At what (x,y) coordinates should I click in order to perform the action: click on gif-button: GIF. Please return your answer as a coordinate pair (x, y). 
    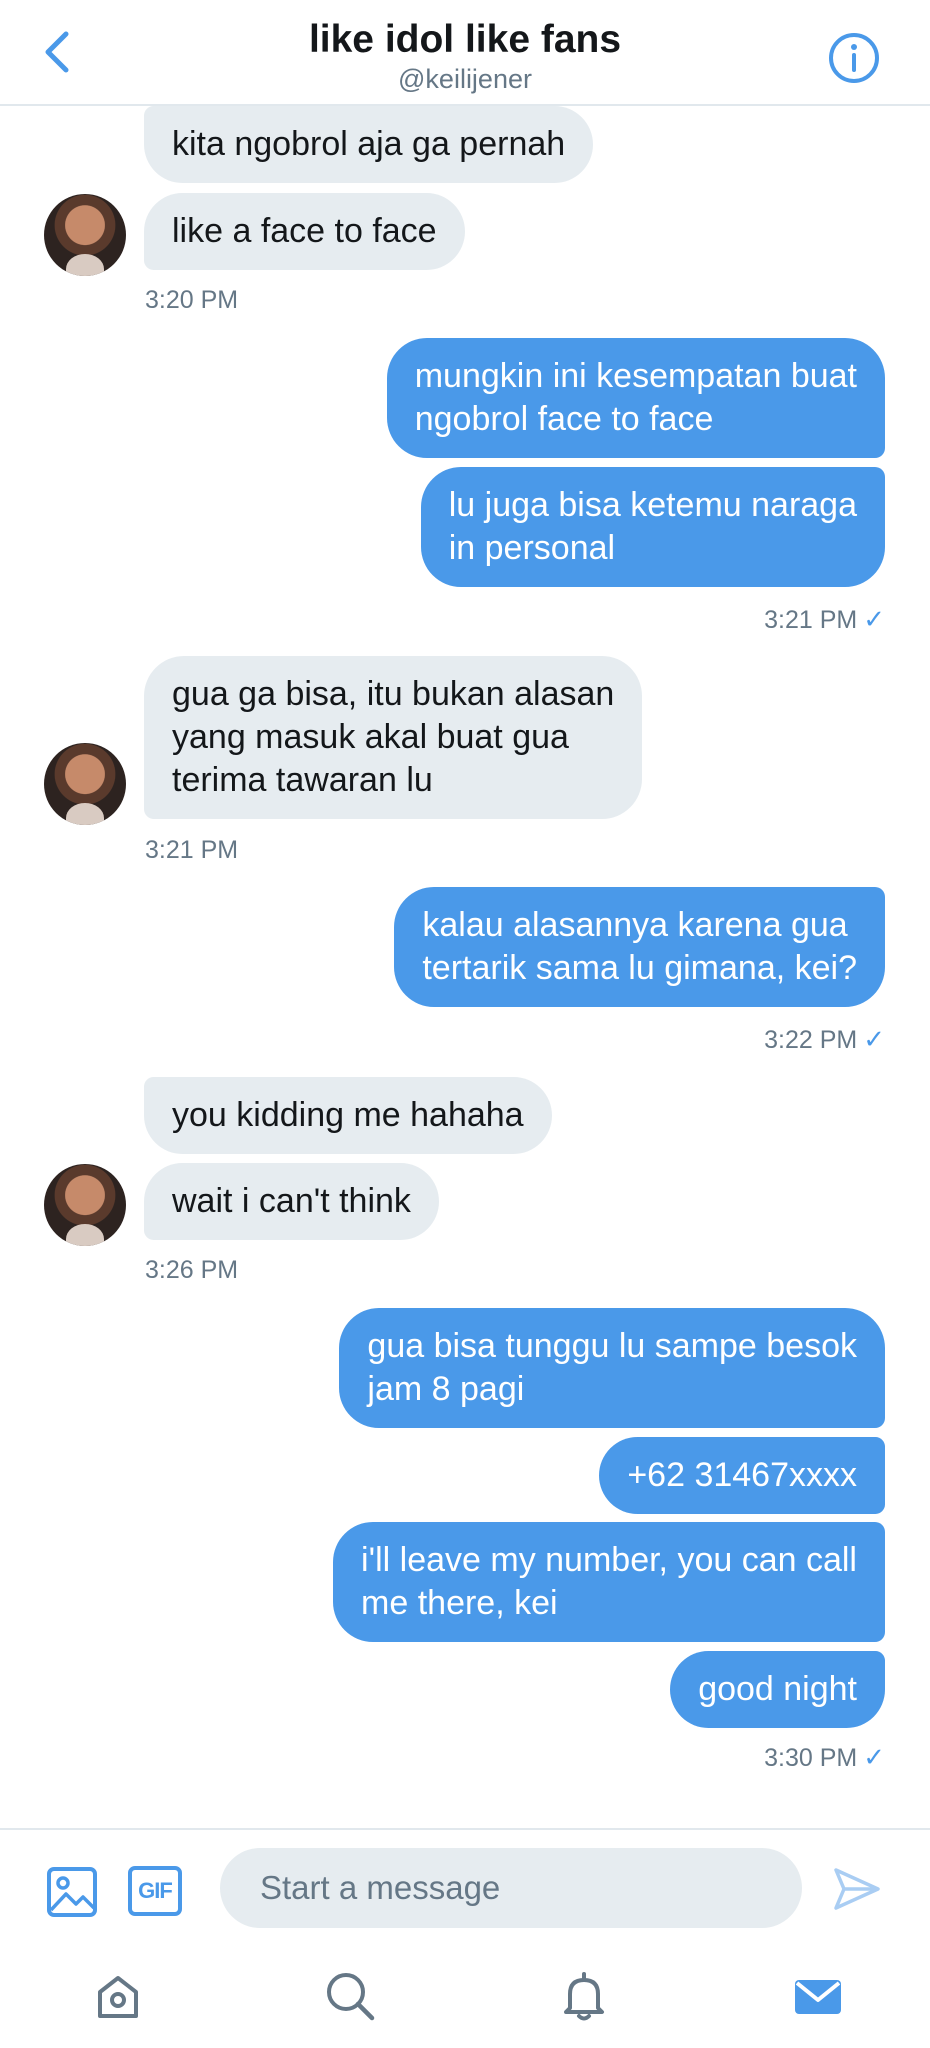
    Looking at the image, I should click on (155, 1891).